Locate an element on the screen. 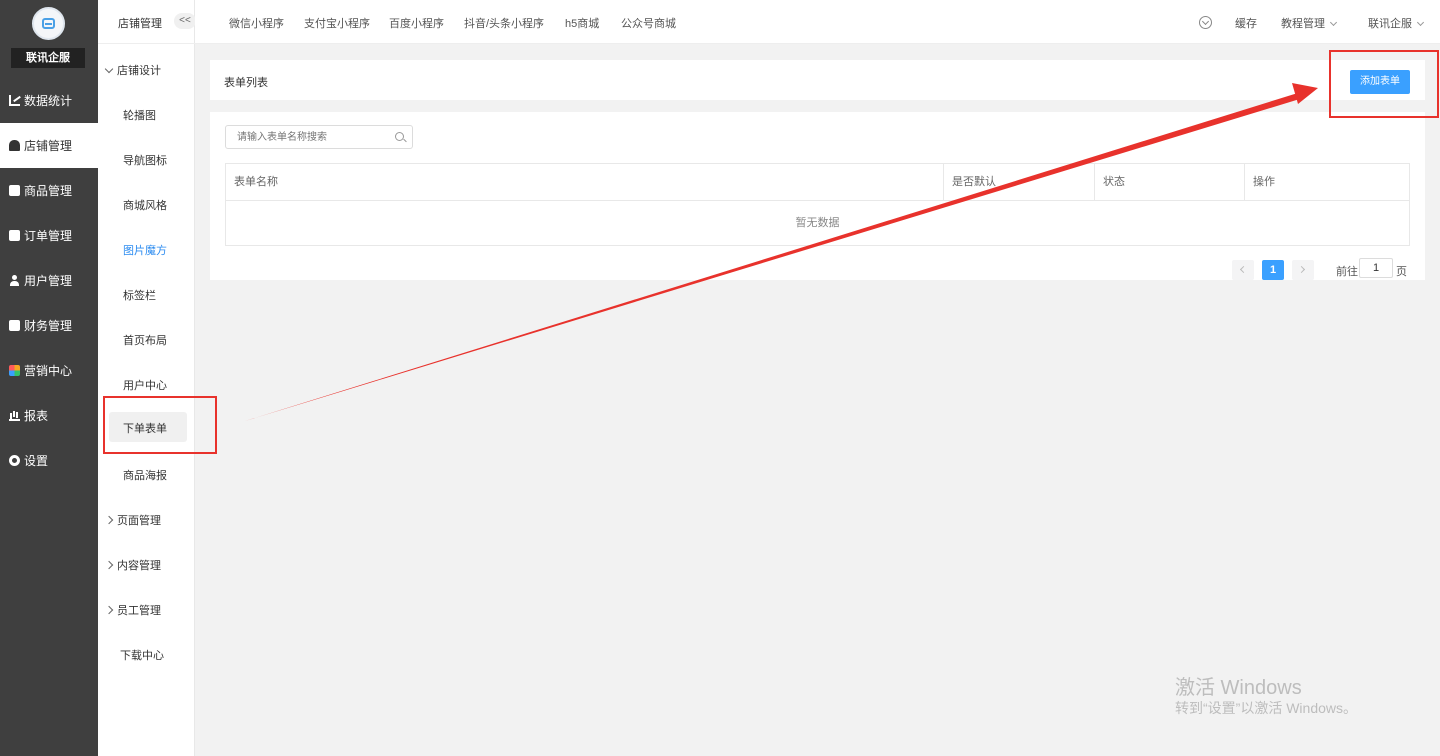 The image size is (1440, 756). activation-watermark-title: 激活 Windows is located at coordinates (1238, 688).